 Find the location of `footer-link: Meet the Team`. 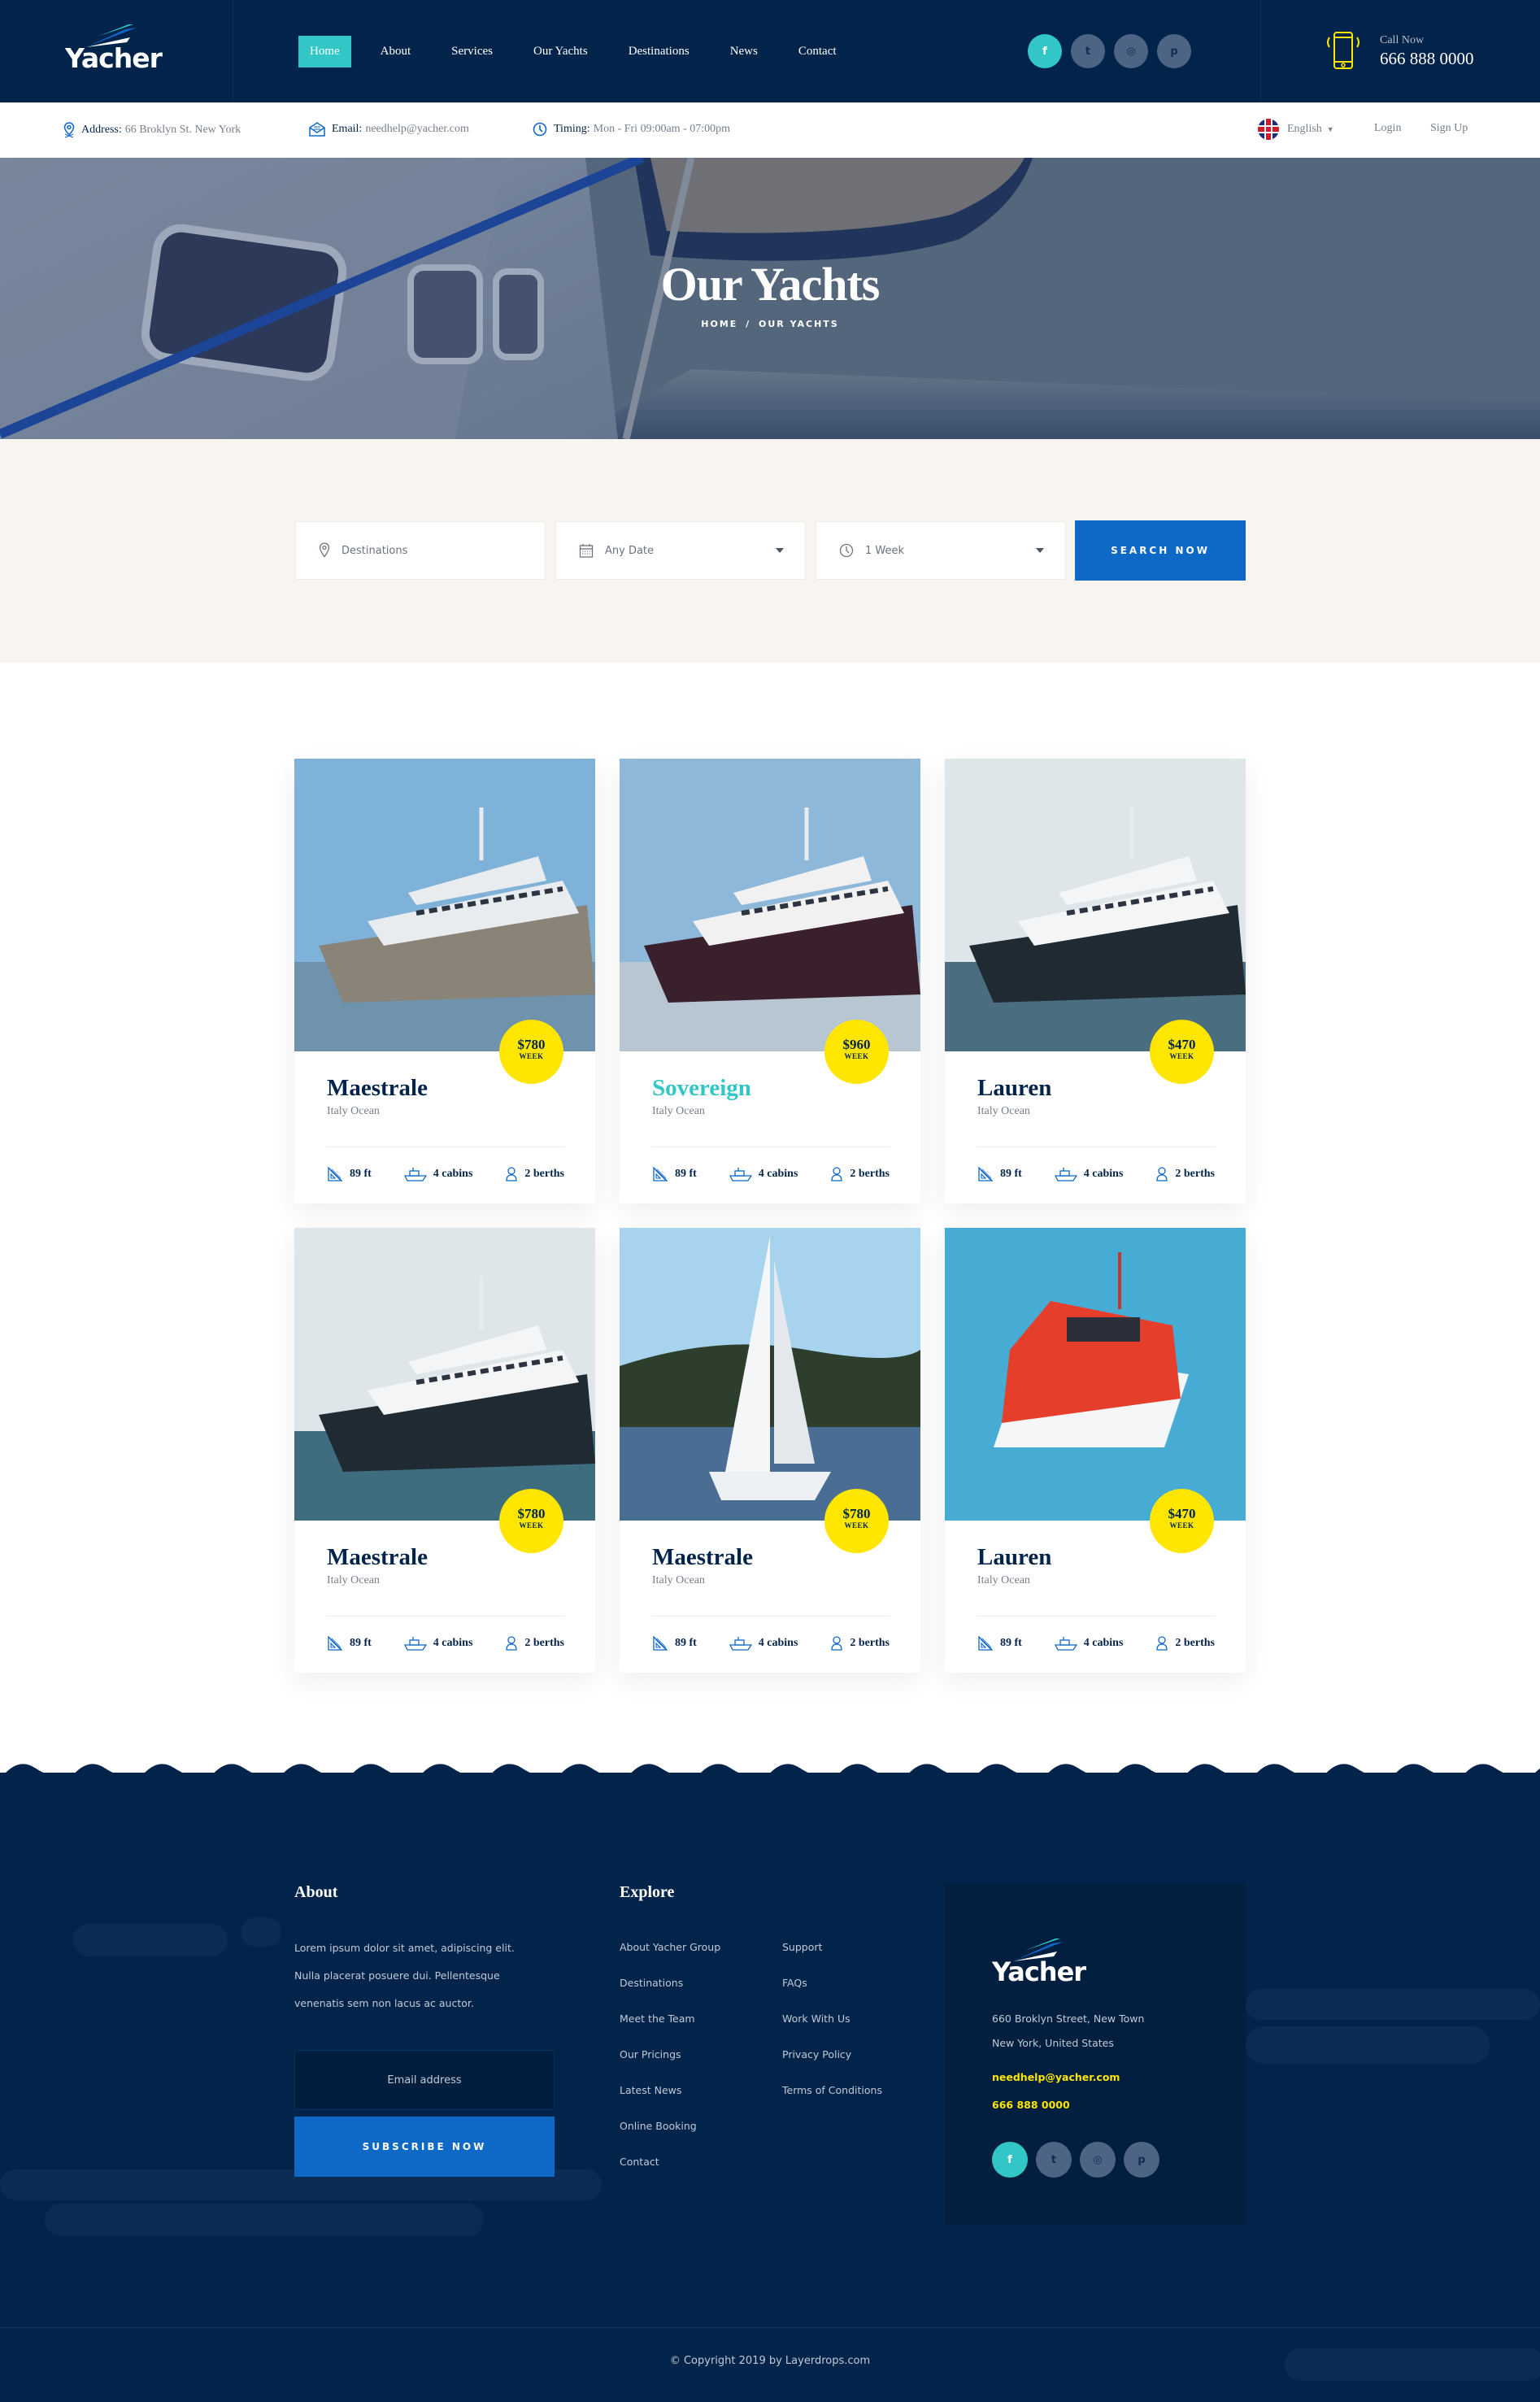

footer-link: Meet the Team is located at coordinates (657, 2019).